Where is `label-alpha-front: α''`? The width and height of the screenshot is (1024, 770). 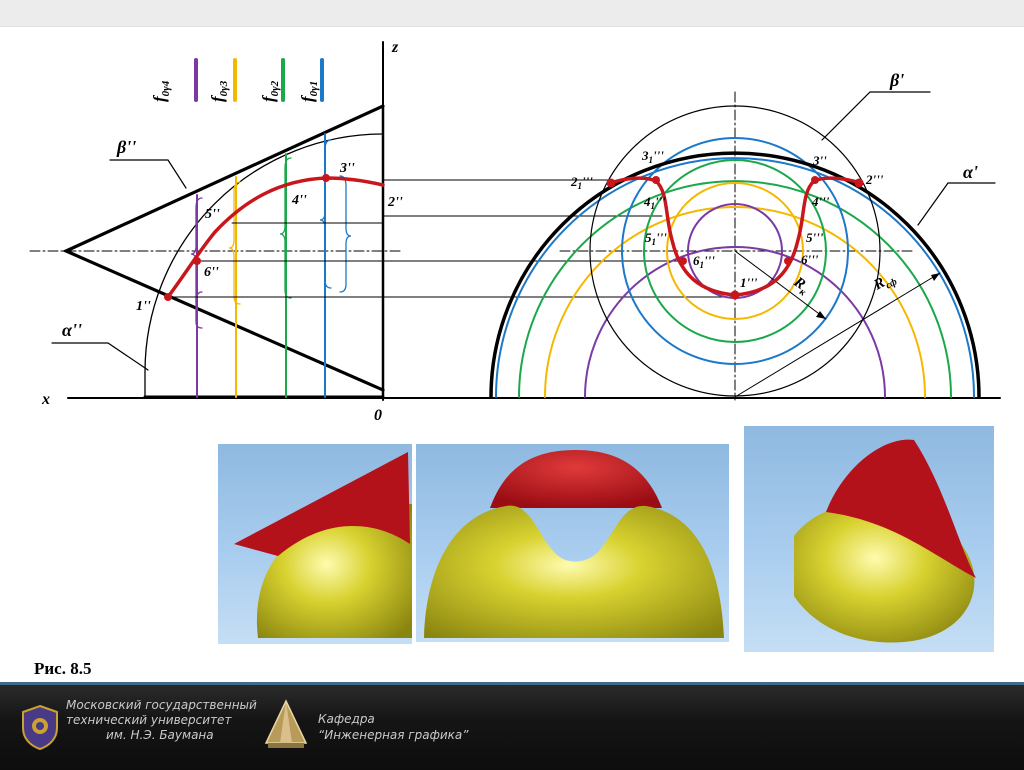
label-alpha-front: α'' is located at coordinates (72, 330).